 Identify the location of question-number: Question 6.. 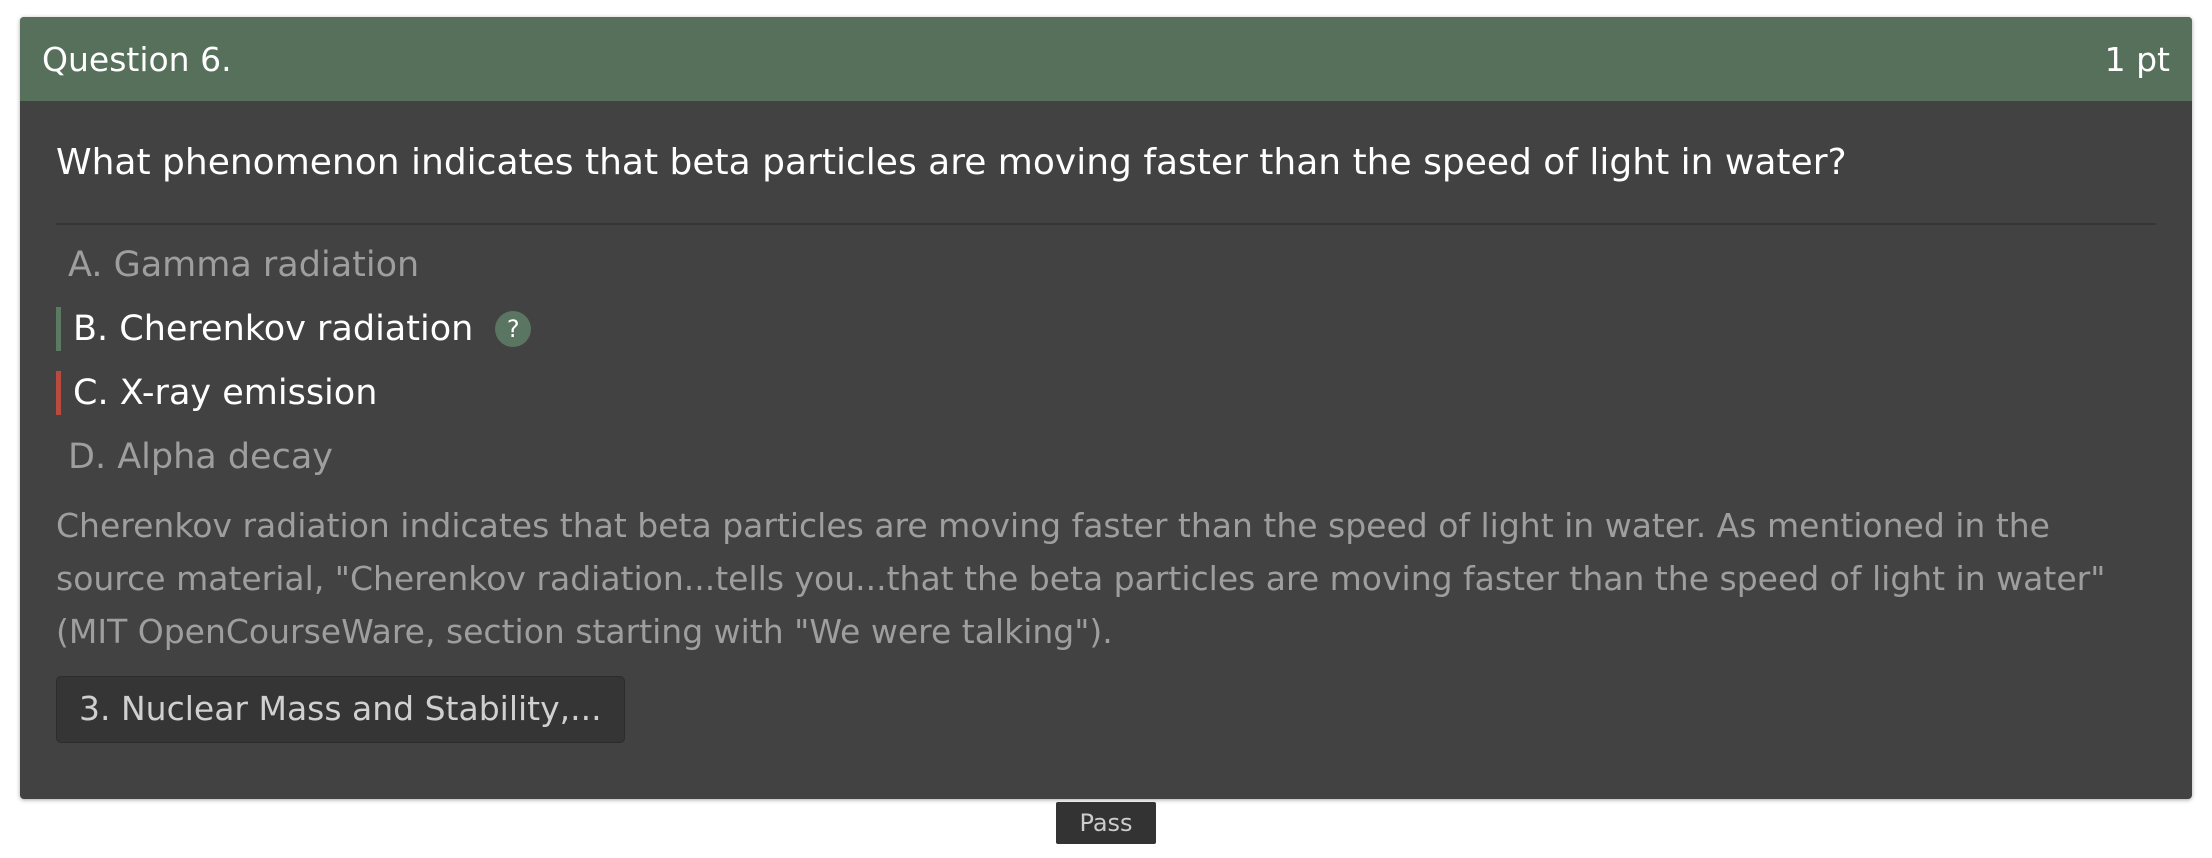
(137, 59).